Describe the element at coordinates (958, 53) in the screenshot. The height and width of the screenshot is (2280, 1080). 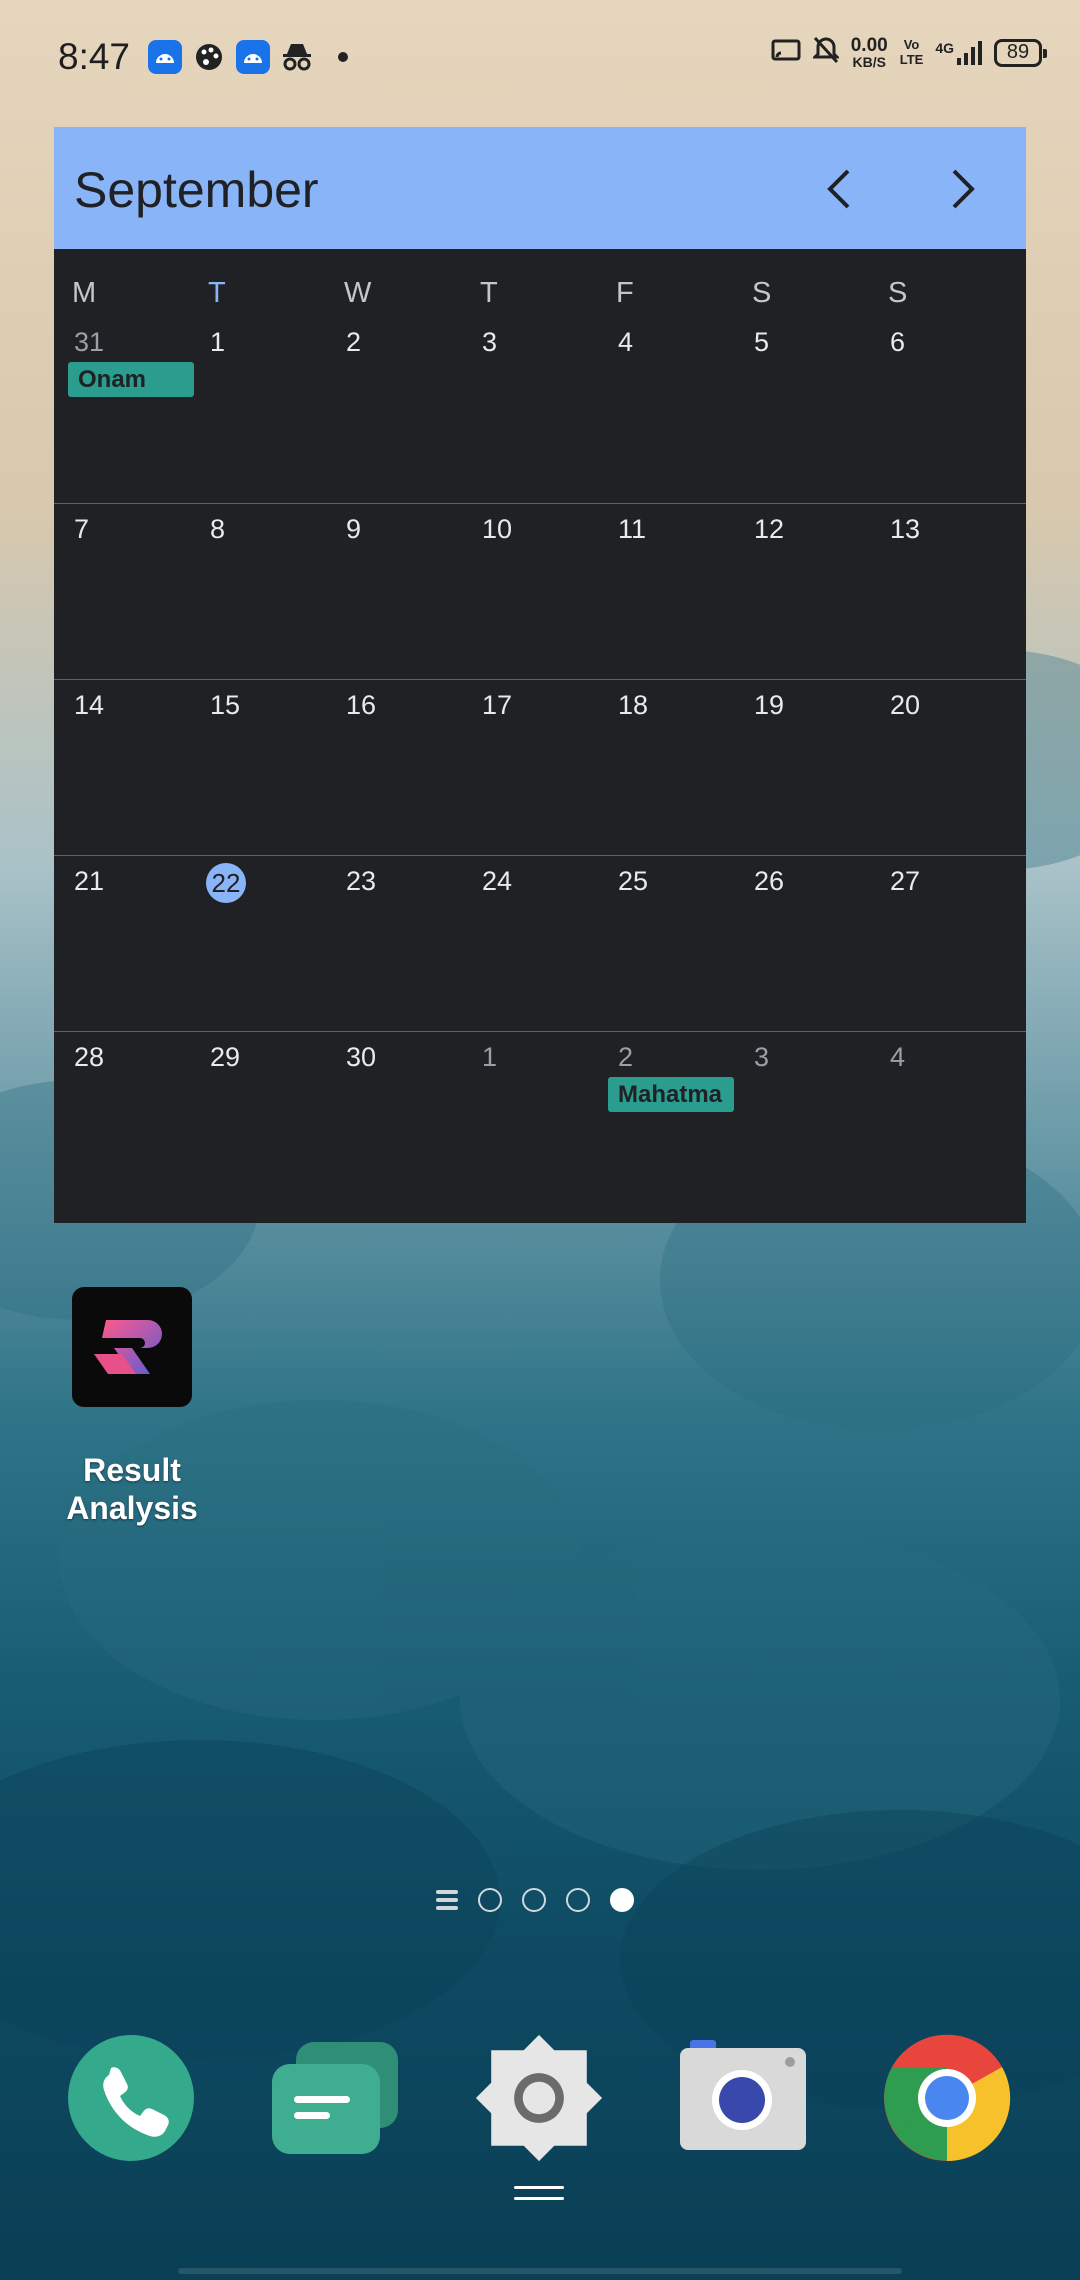
I see `signal-icon: 4G` at that location.